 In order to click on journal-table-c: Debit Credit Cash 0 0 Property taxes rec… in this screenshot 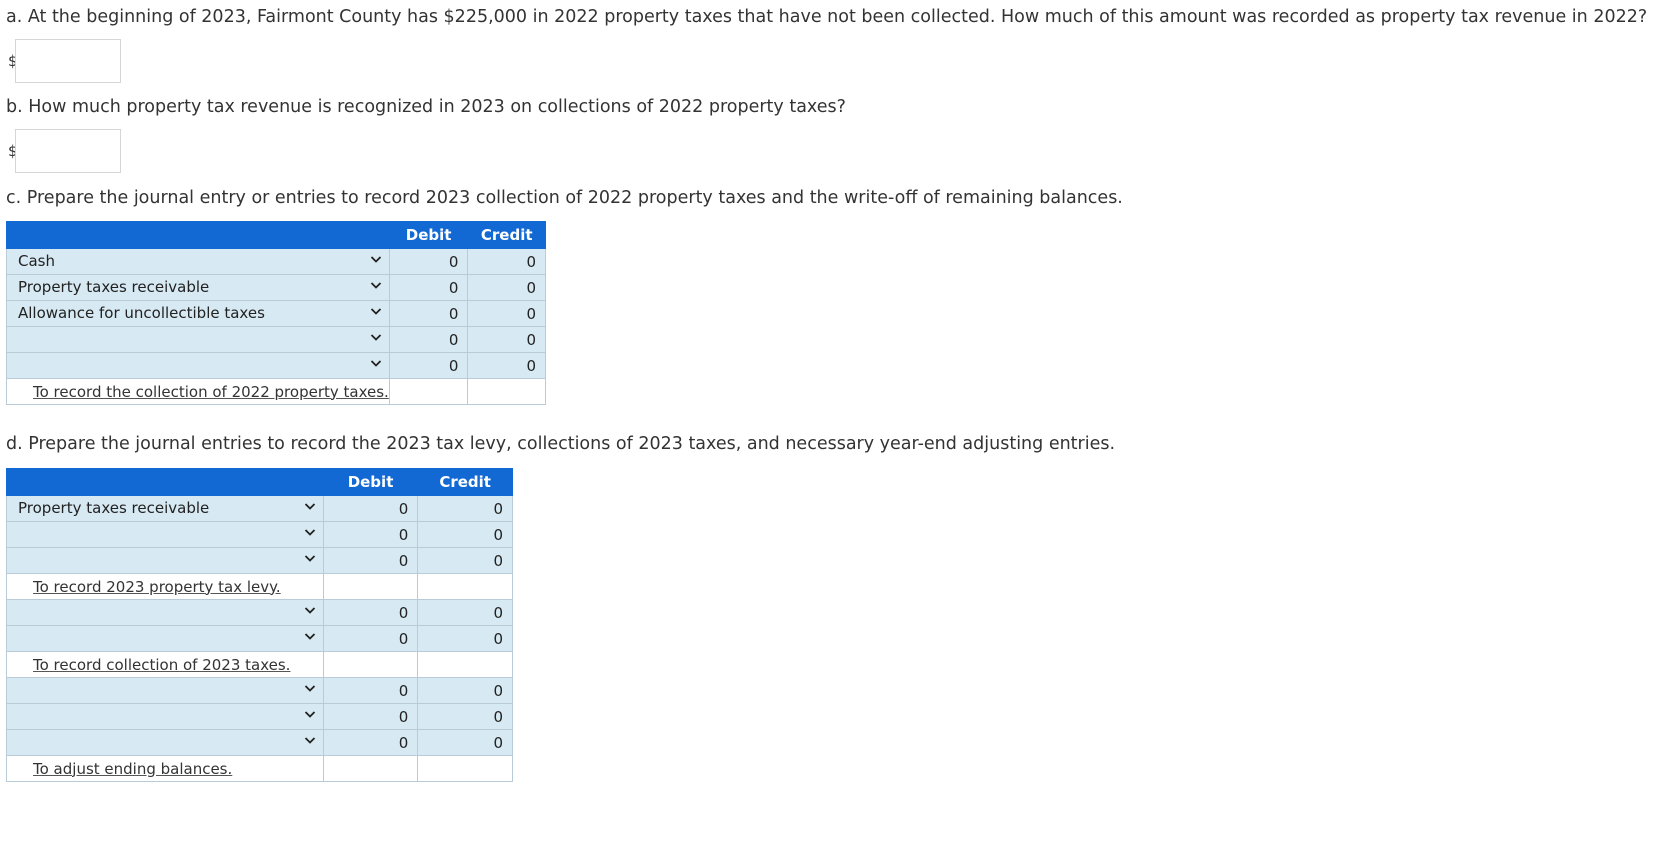, I will do `click(276, 313)`.